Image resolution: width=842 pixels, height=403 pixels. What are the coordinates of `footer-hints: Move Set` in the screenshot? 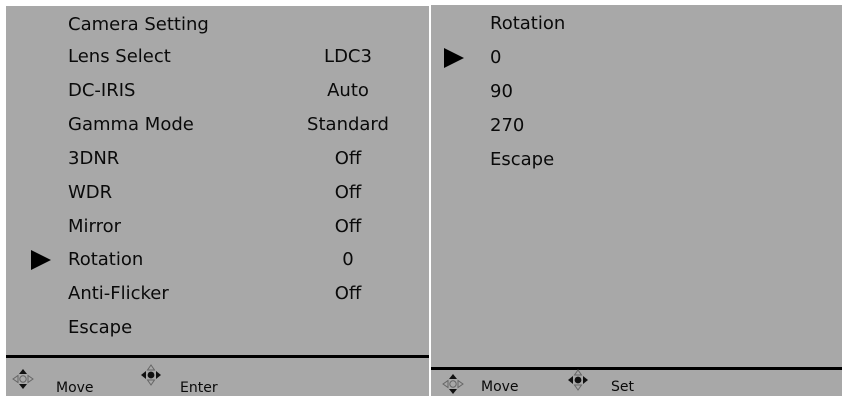 It's located at (636, 386).